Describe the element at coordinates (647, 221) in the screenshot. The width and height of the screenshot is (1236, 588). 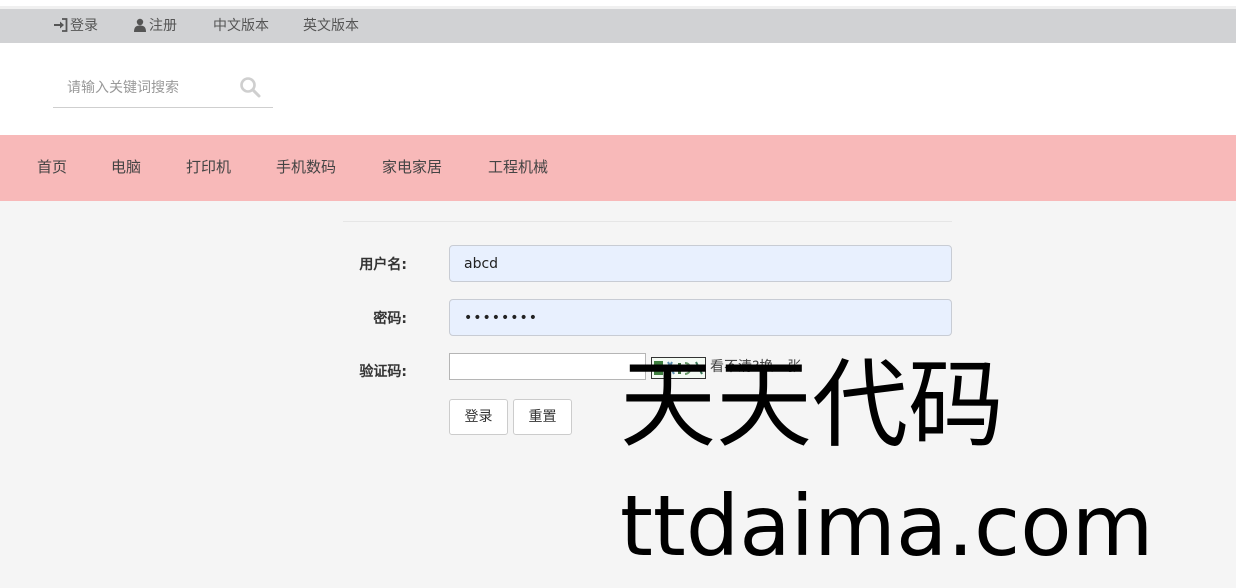
I see `form-divider` at that location.